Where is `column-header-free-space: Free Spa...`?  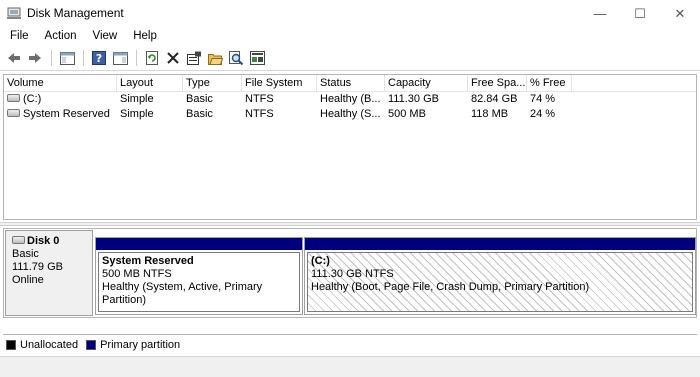 column-header-free-space: Free Spa... is located at coordinates (497, 83).